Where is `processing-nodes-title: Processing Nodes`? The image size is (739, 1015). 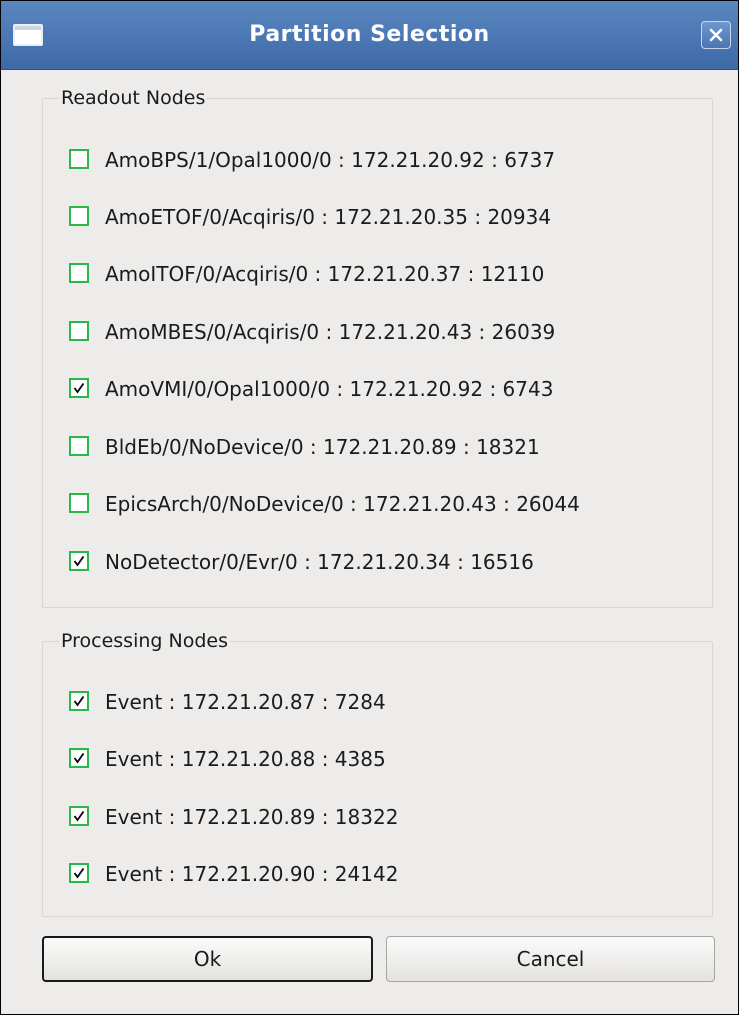 processing-nodes-title: Processing Nodes is located at coordinates (144, 641).